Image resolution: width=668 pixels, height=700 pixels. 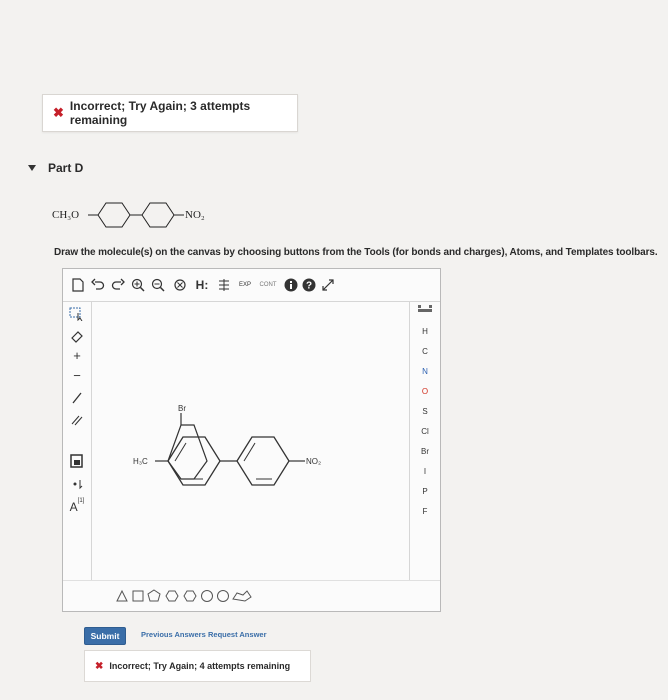 What do you see at coordinates (77, 441) in the screenshot?
I see `toolbar-tools: + − A [1]` at bounding box center [77, 441].